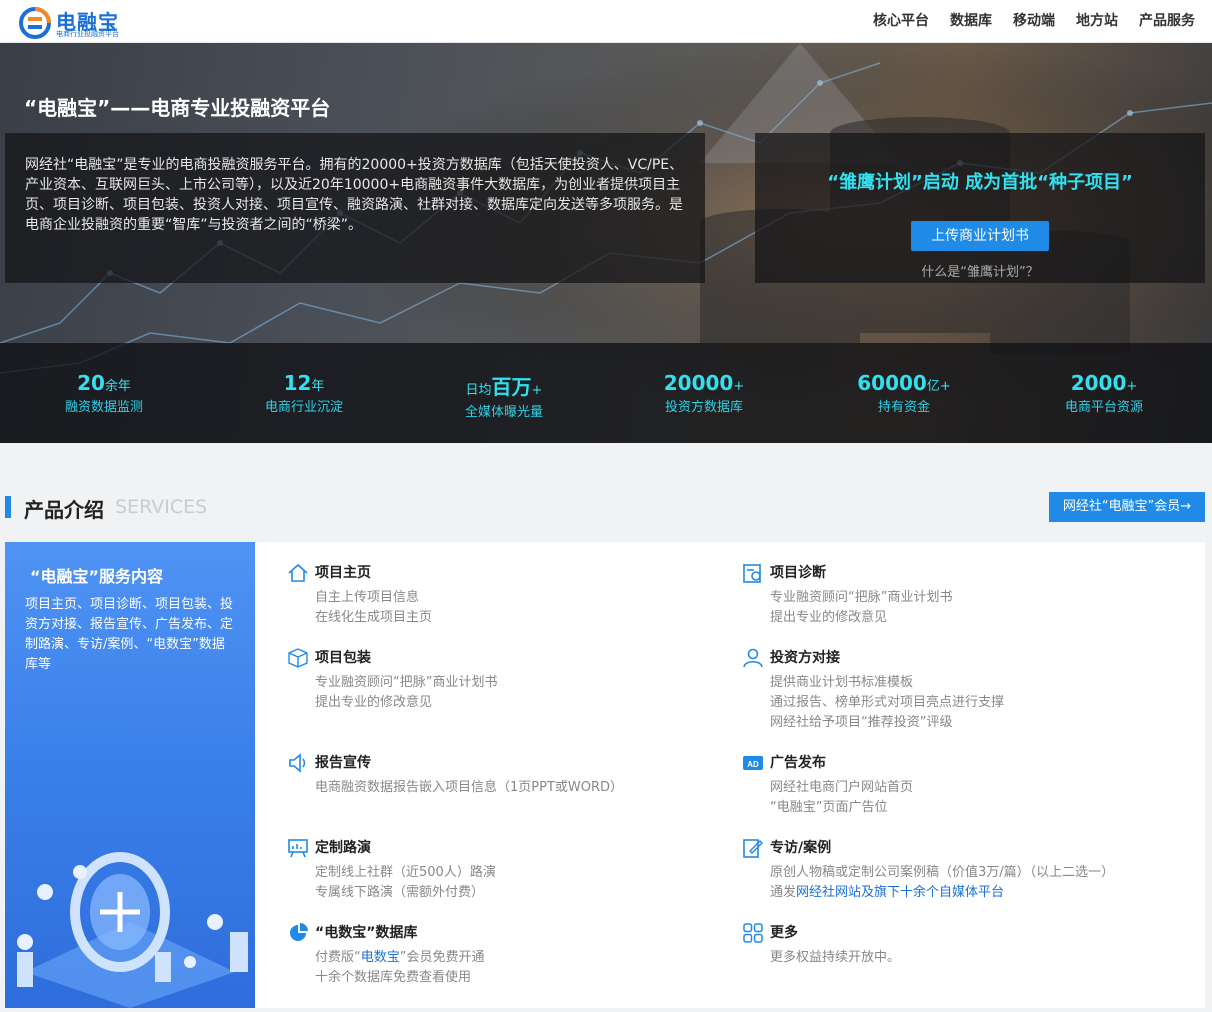  What do you see at coordinates (297, 383) in the screenshot?
I see `stat-value: 12` at bounding box center [297, 383].